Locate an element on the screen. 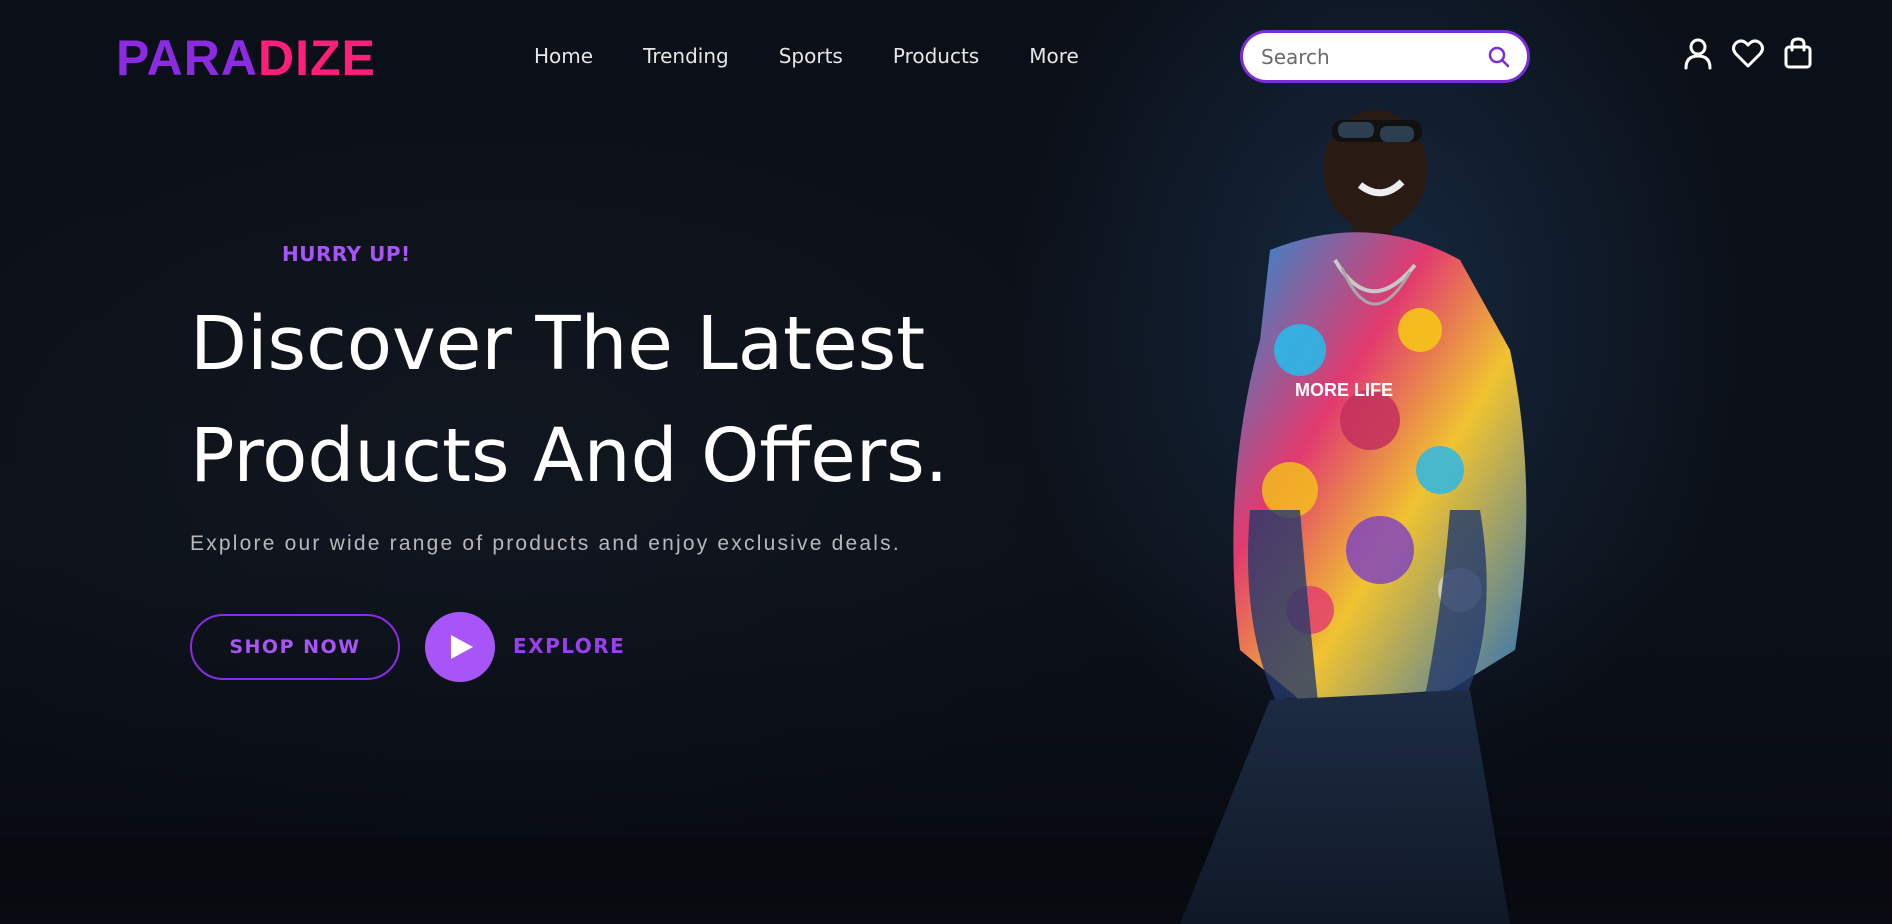 Image resolution: width=1892 pixels, height=924 pixels. play-icon is located at coordinates (462, 647).